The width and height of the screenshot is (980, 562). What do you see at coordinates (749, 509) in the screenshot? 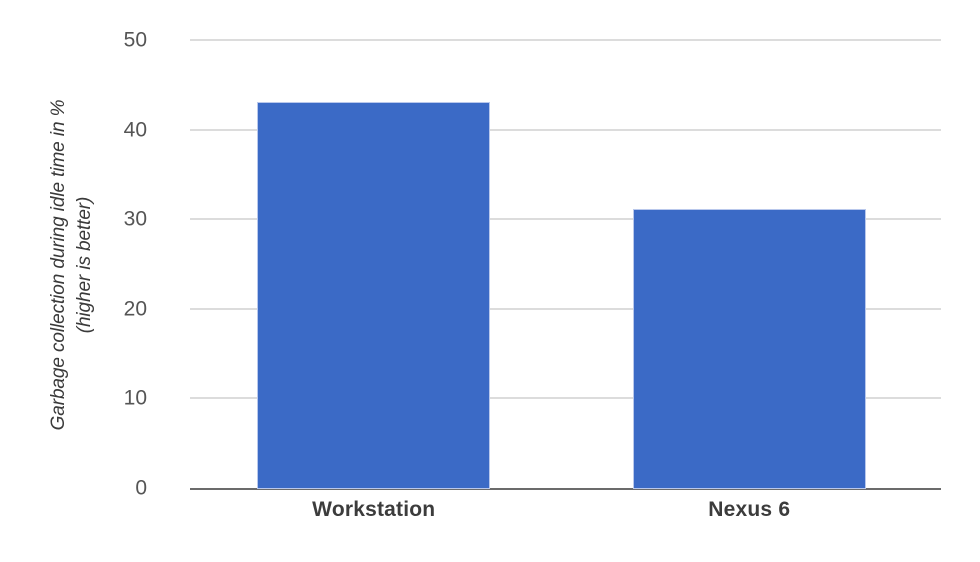
I see `x-axis-category-label: Nexus 6` at bounding box center [749, 509].